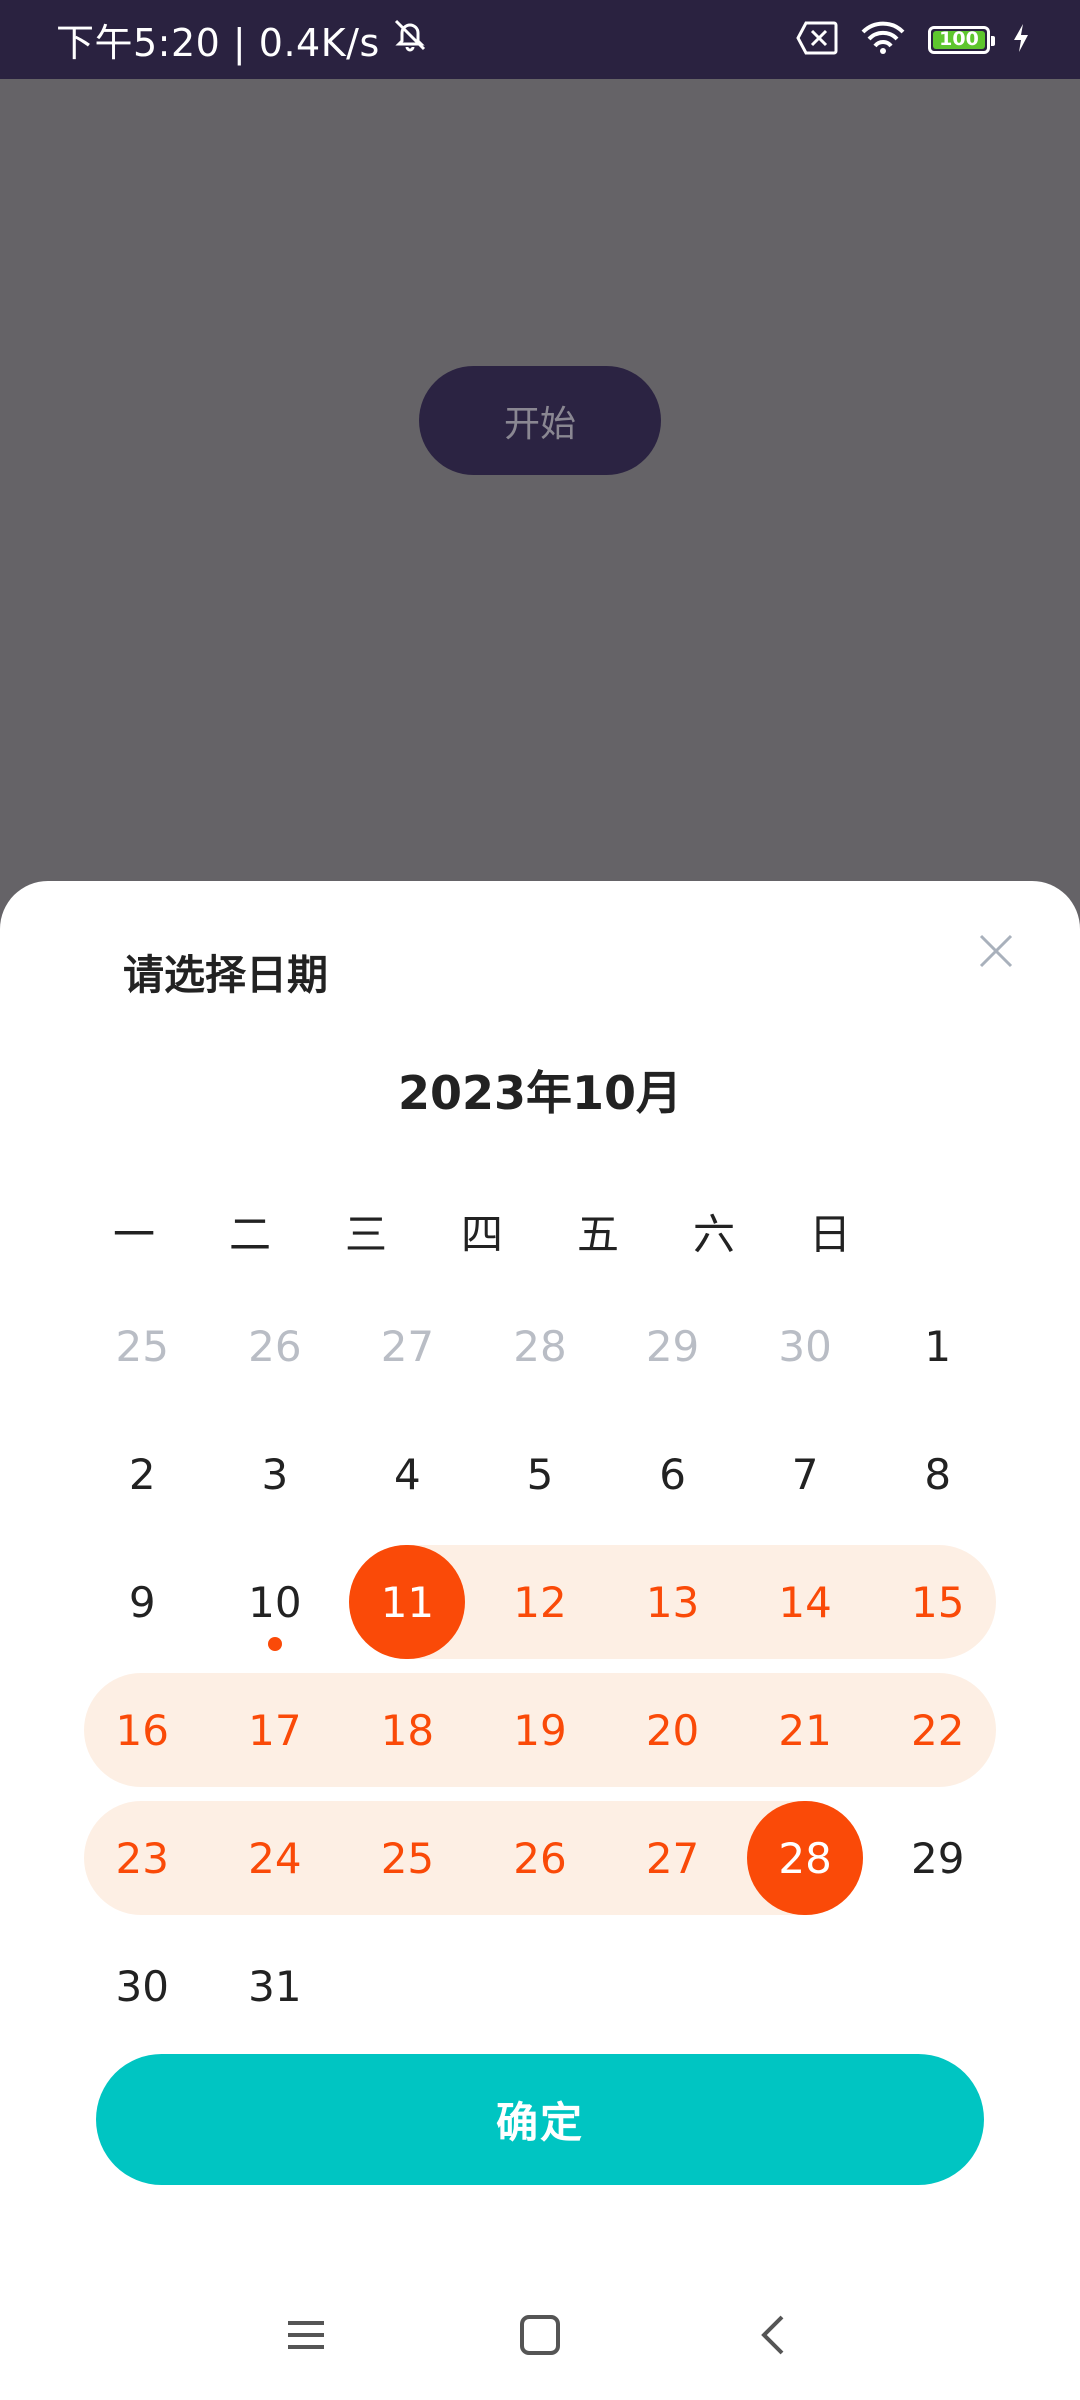  I want to click on navigation-bar, so click(540, 2335).